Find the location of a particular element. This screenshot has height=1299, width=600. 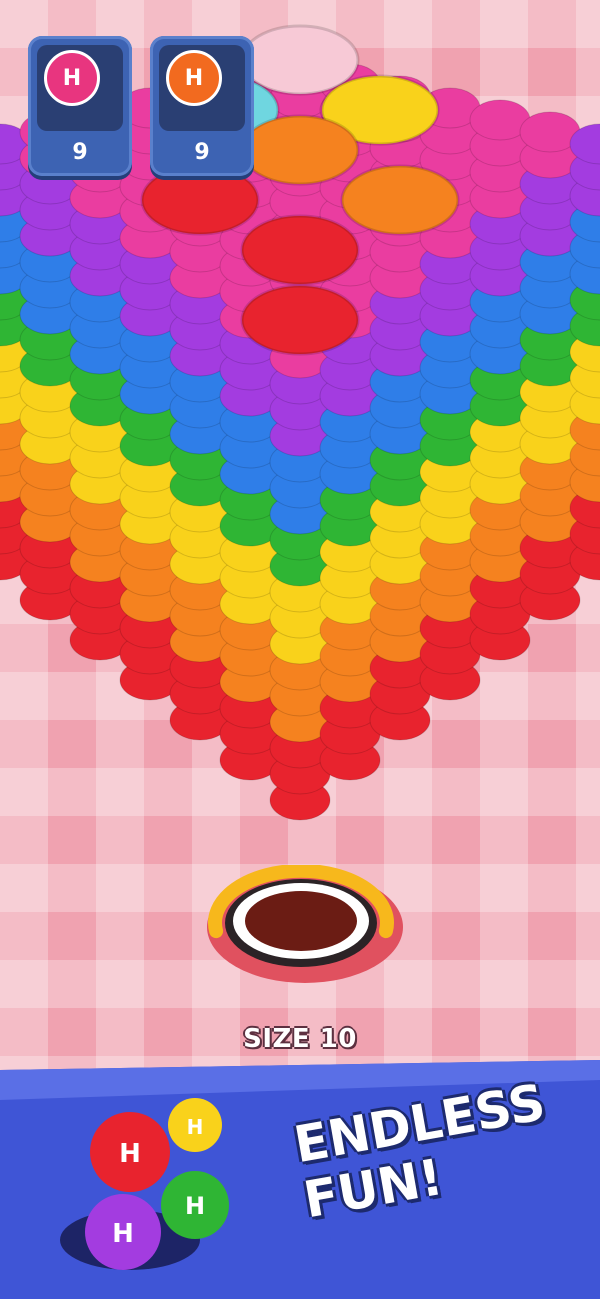

hole-opening is located at coordinates (301, 921).